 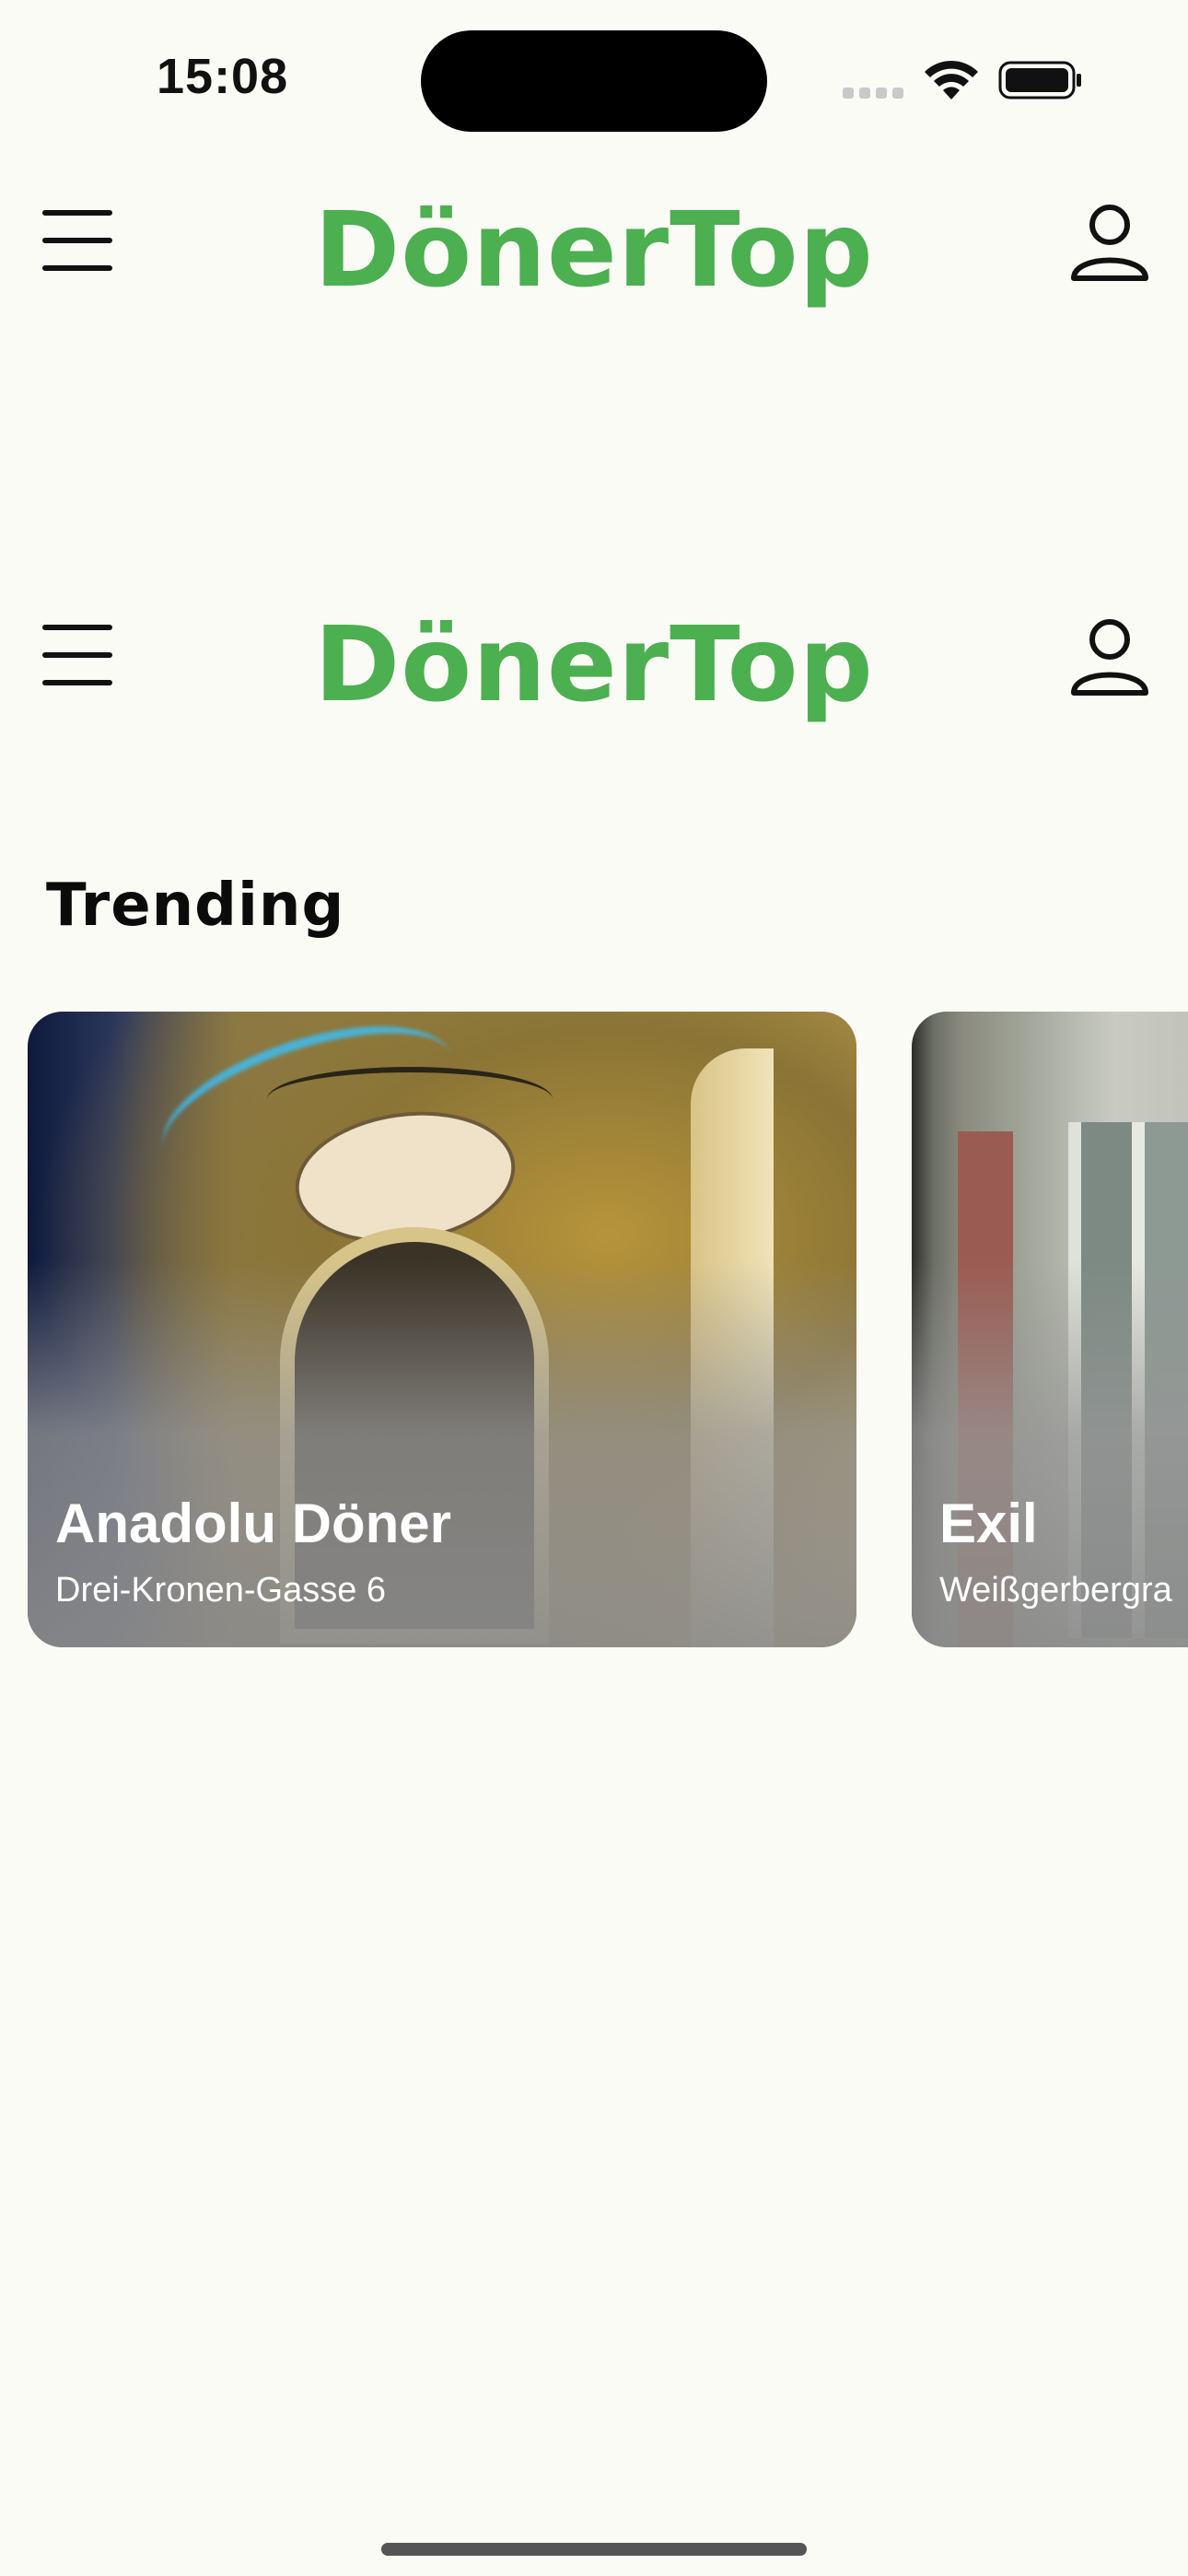 I want to click on status-bar: 15:08, so click(x=594, y=78).